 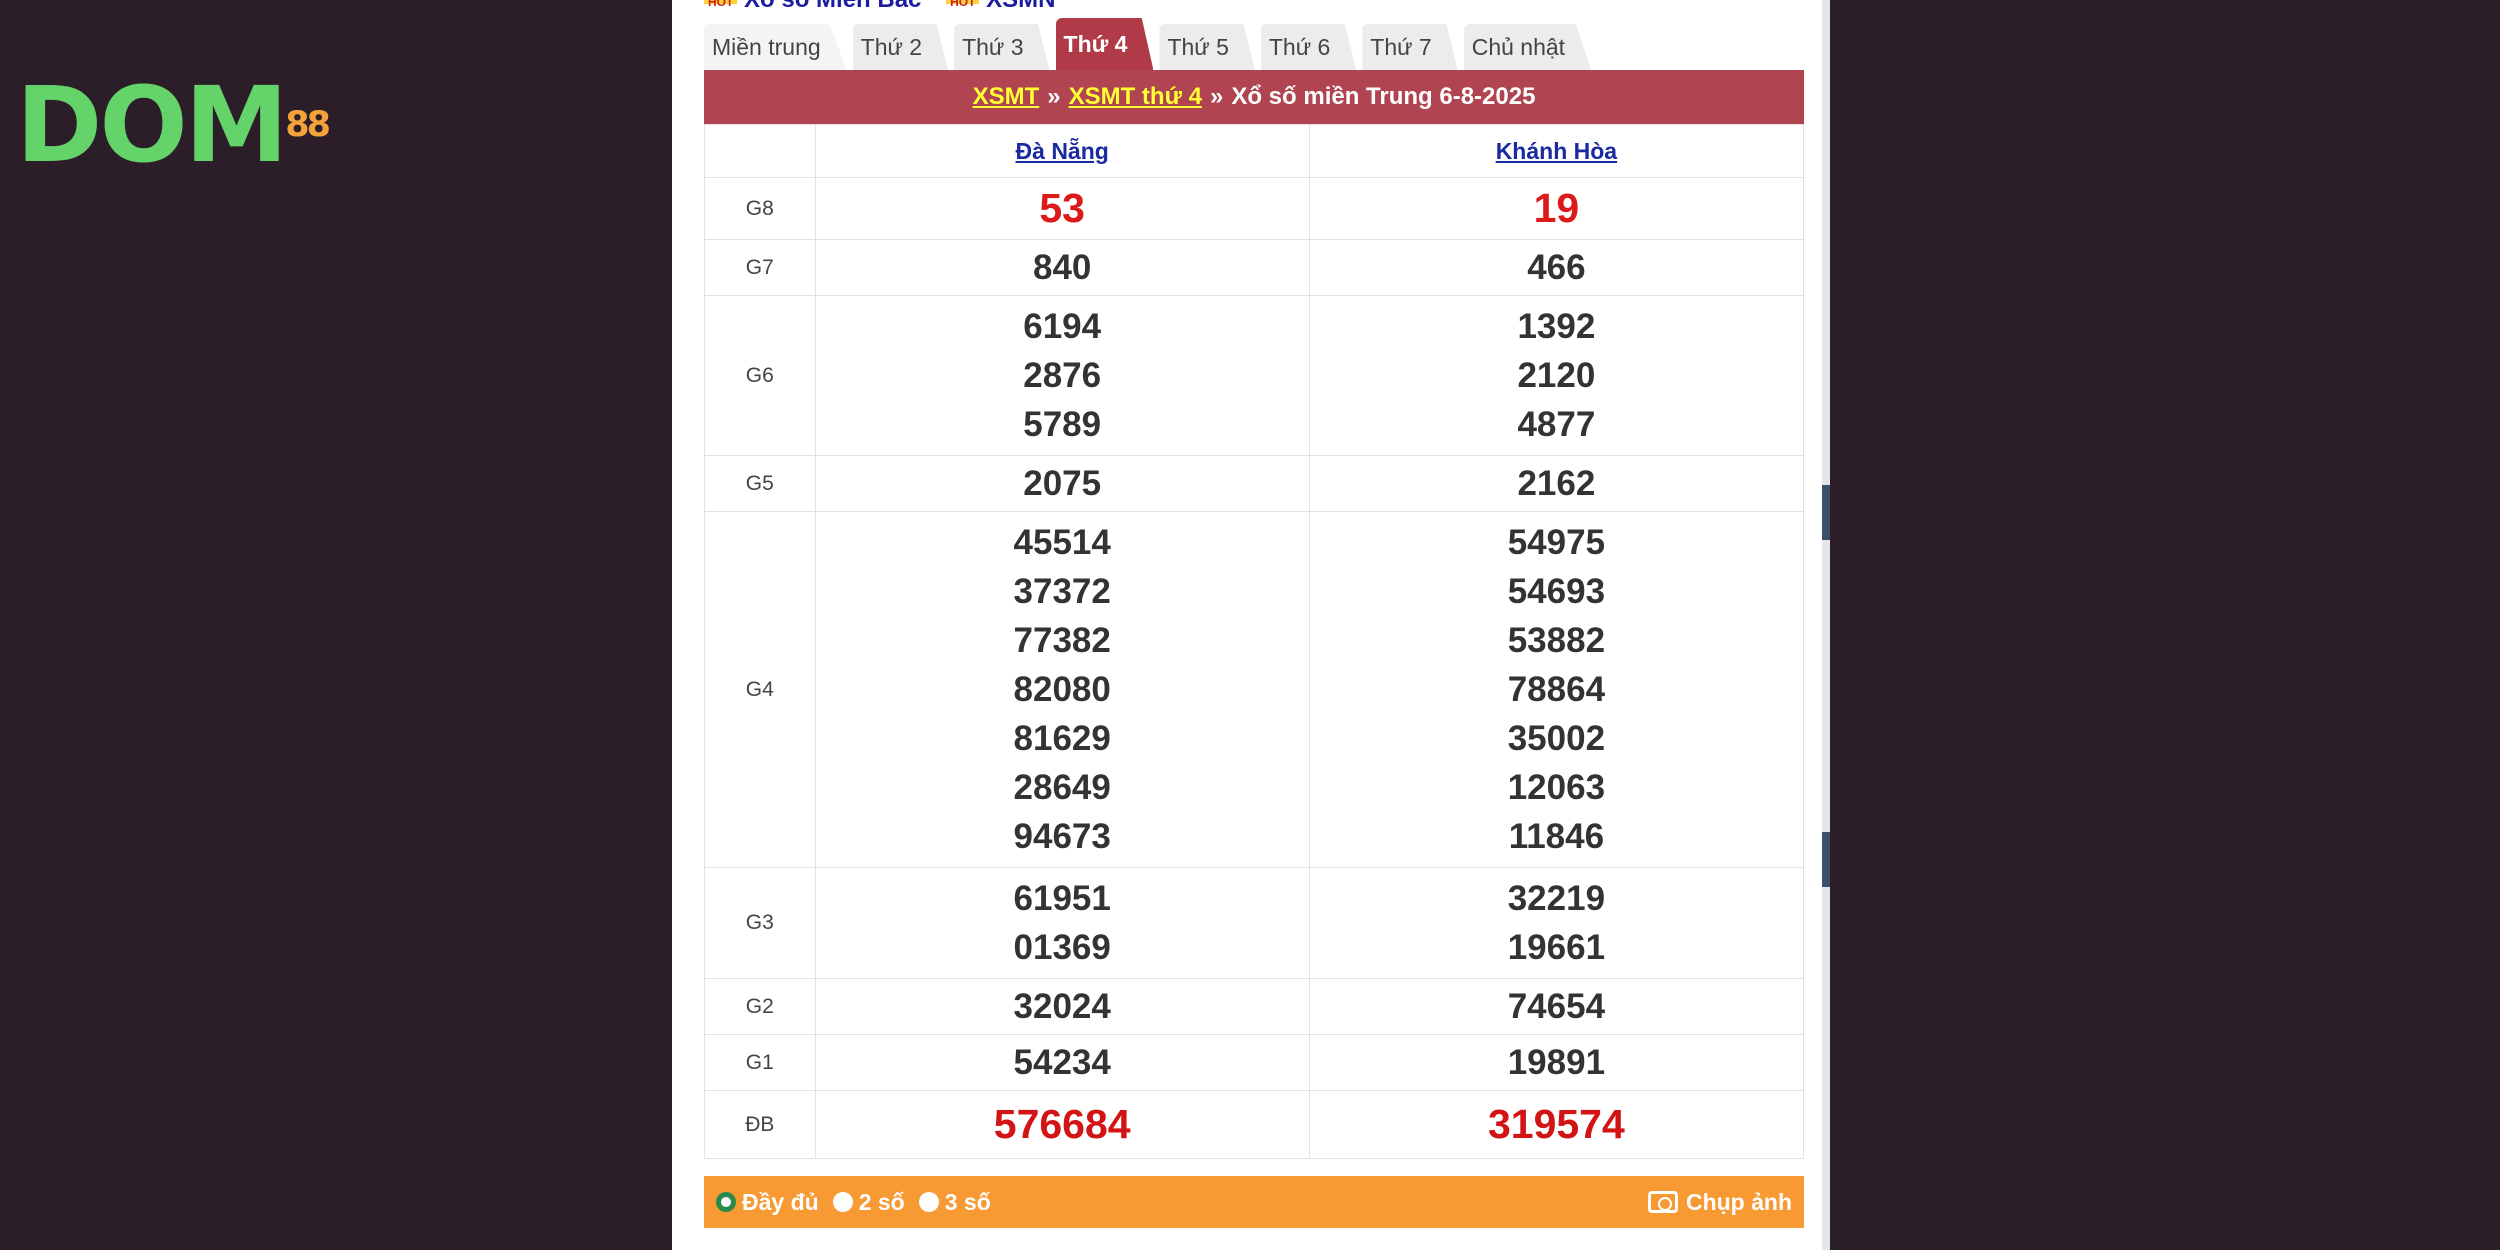 What do you see at coordinates (760, 1124) in the screenshot?
I see `prize-label: ĐB` at bounding box center [760, 1124].